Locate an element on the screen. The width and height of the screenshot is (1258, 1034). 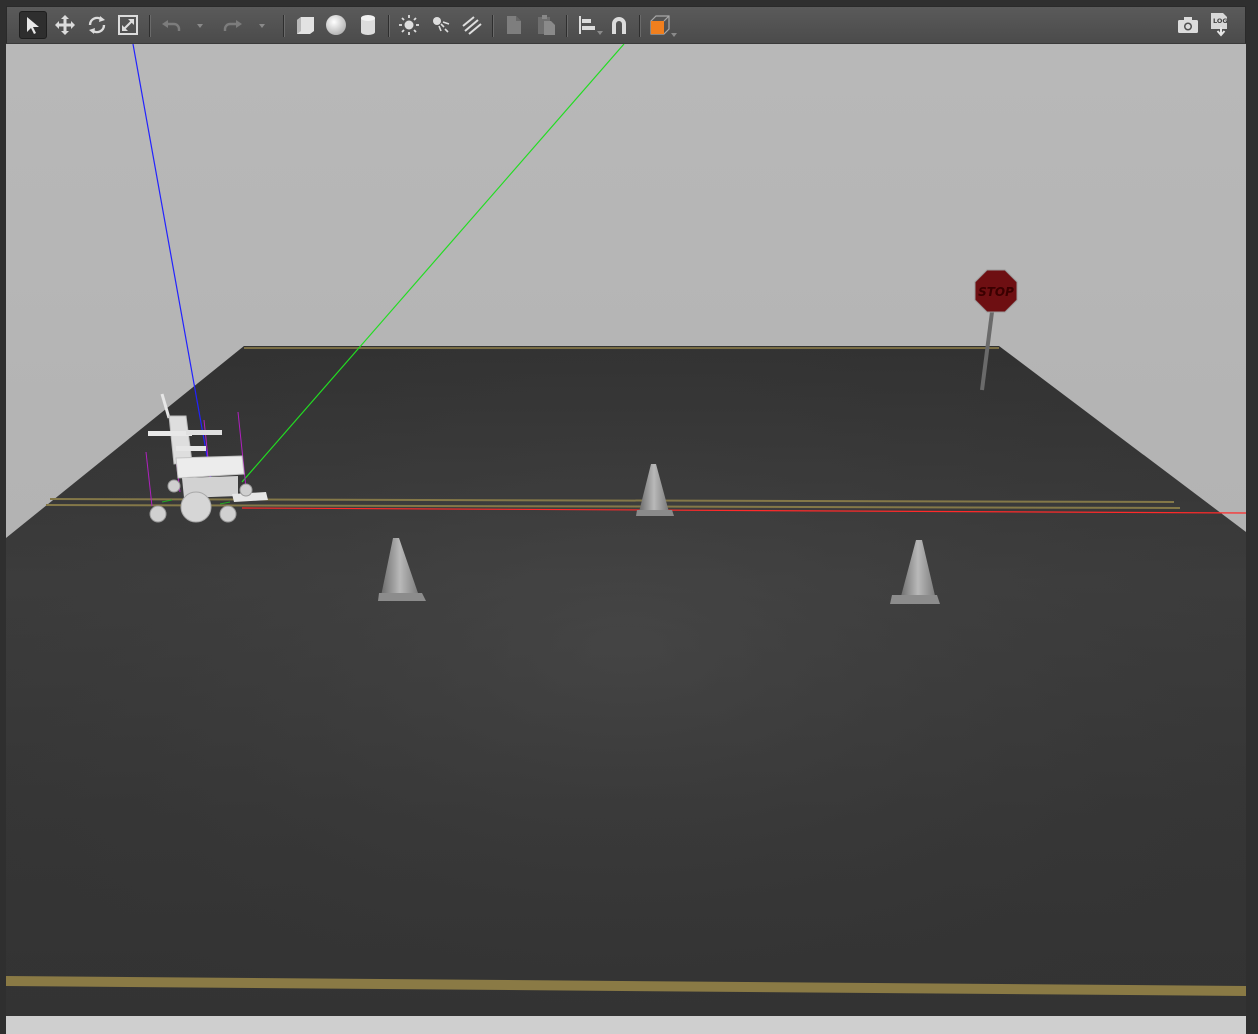
redo-history-dropdown is located at coordinates (262, 26).